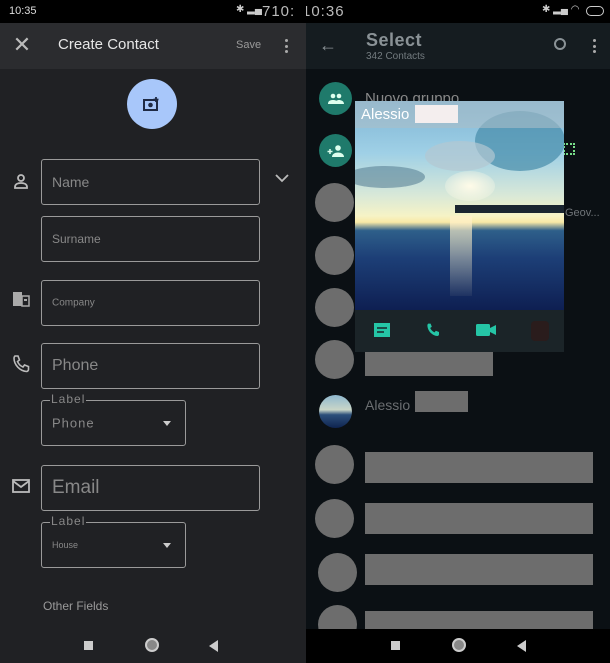 The height and width of the screenshot is (663, 610). What do you see at coordinates (282, 176) in the screenshot?
I see `chevron-down-icon` at bounding box center [282, 176].